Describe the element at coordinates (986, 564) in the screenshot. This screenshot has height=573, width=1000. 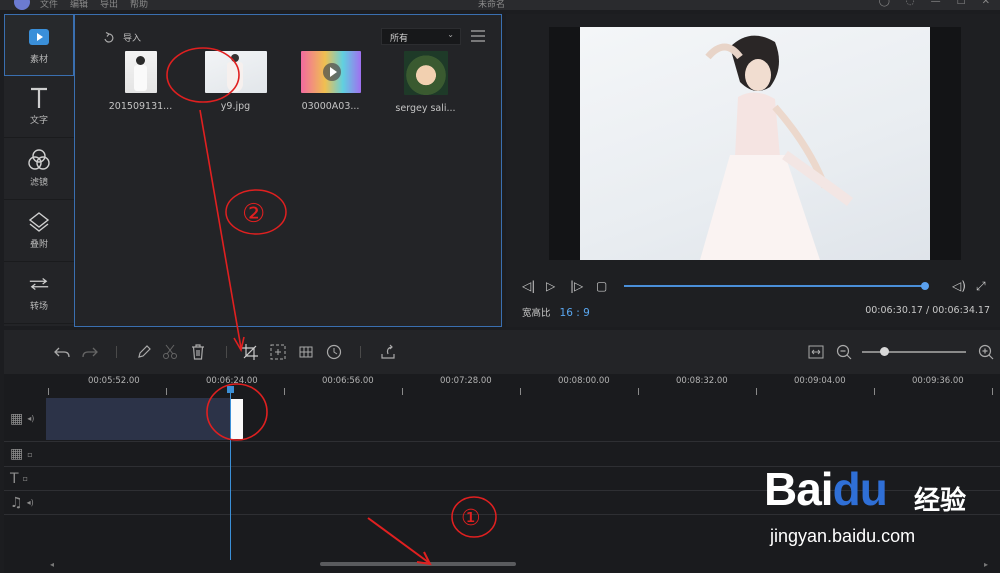
I see `scroll-right-icon: ▸` at that location.